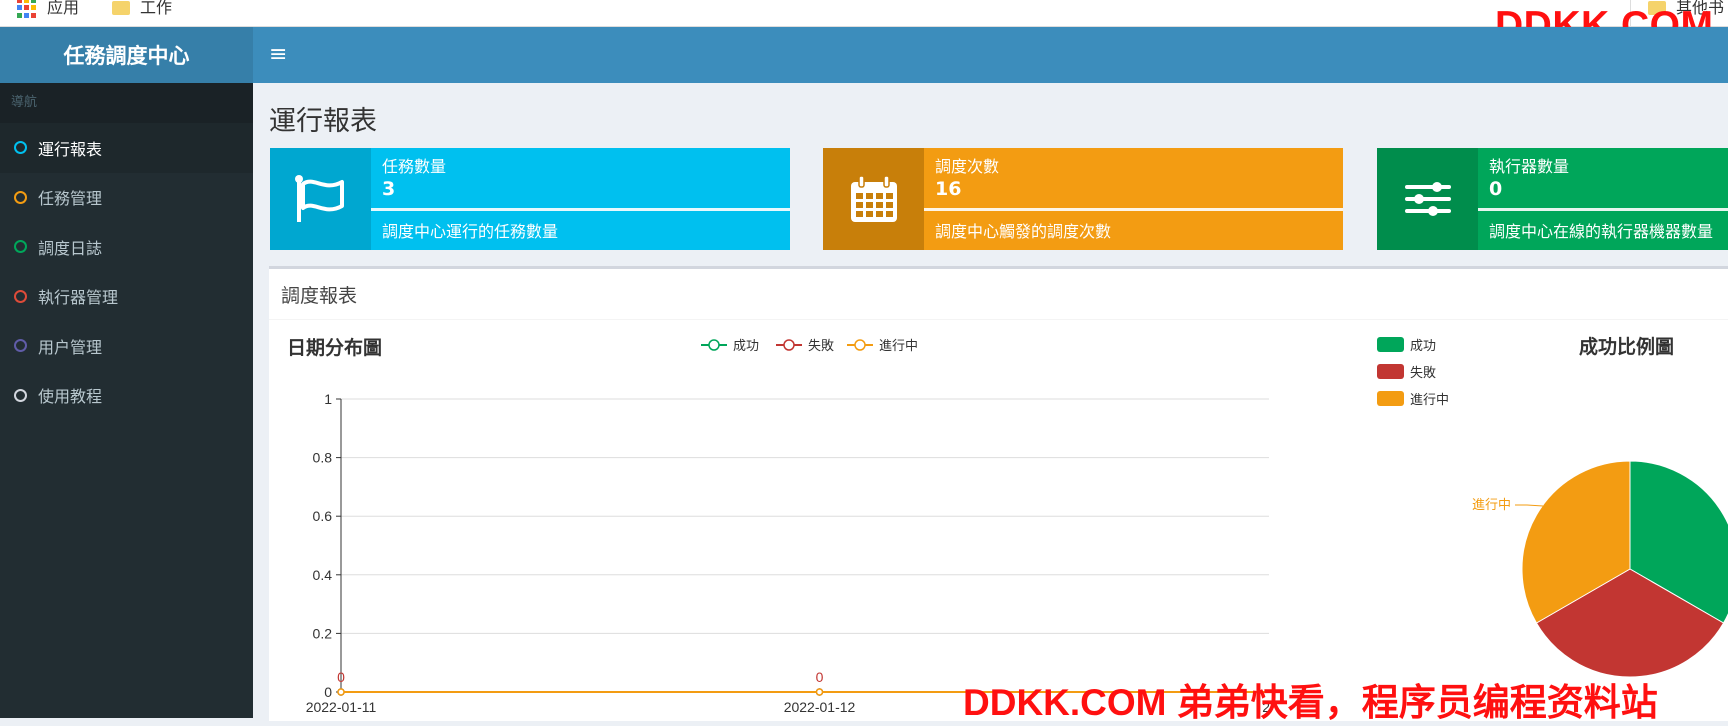 This screenshot has height=726, width=1728. I want to click on flag-icon, so click(320, 199).